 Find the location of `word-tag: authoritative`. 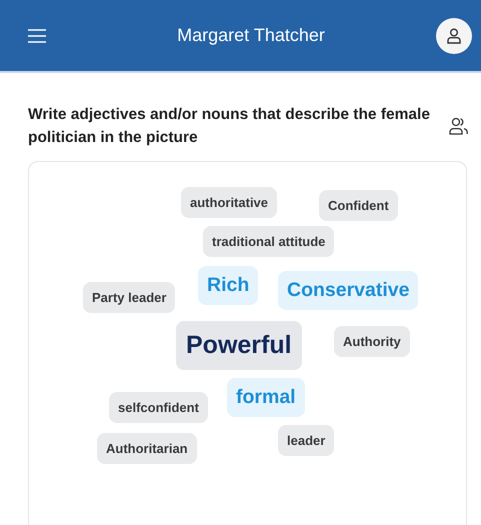

word-tag: authoritative is located at coordinates (229, 202).